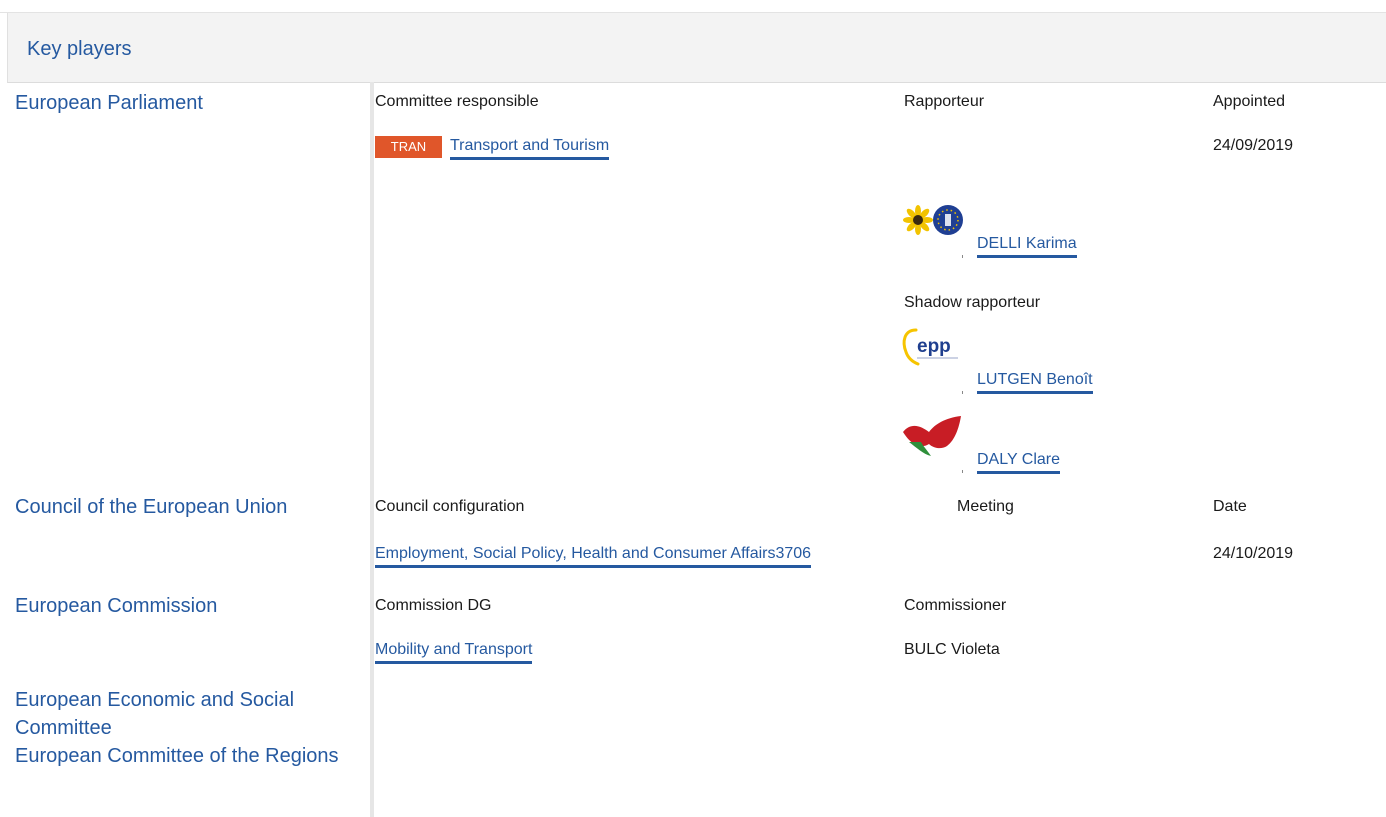  Describe the element at coordinates (944, 101) in the screenshot. I see `rapporteur-header: Rapporteur` at that location.